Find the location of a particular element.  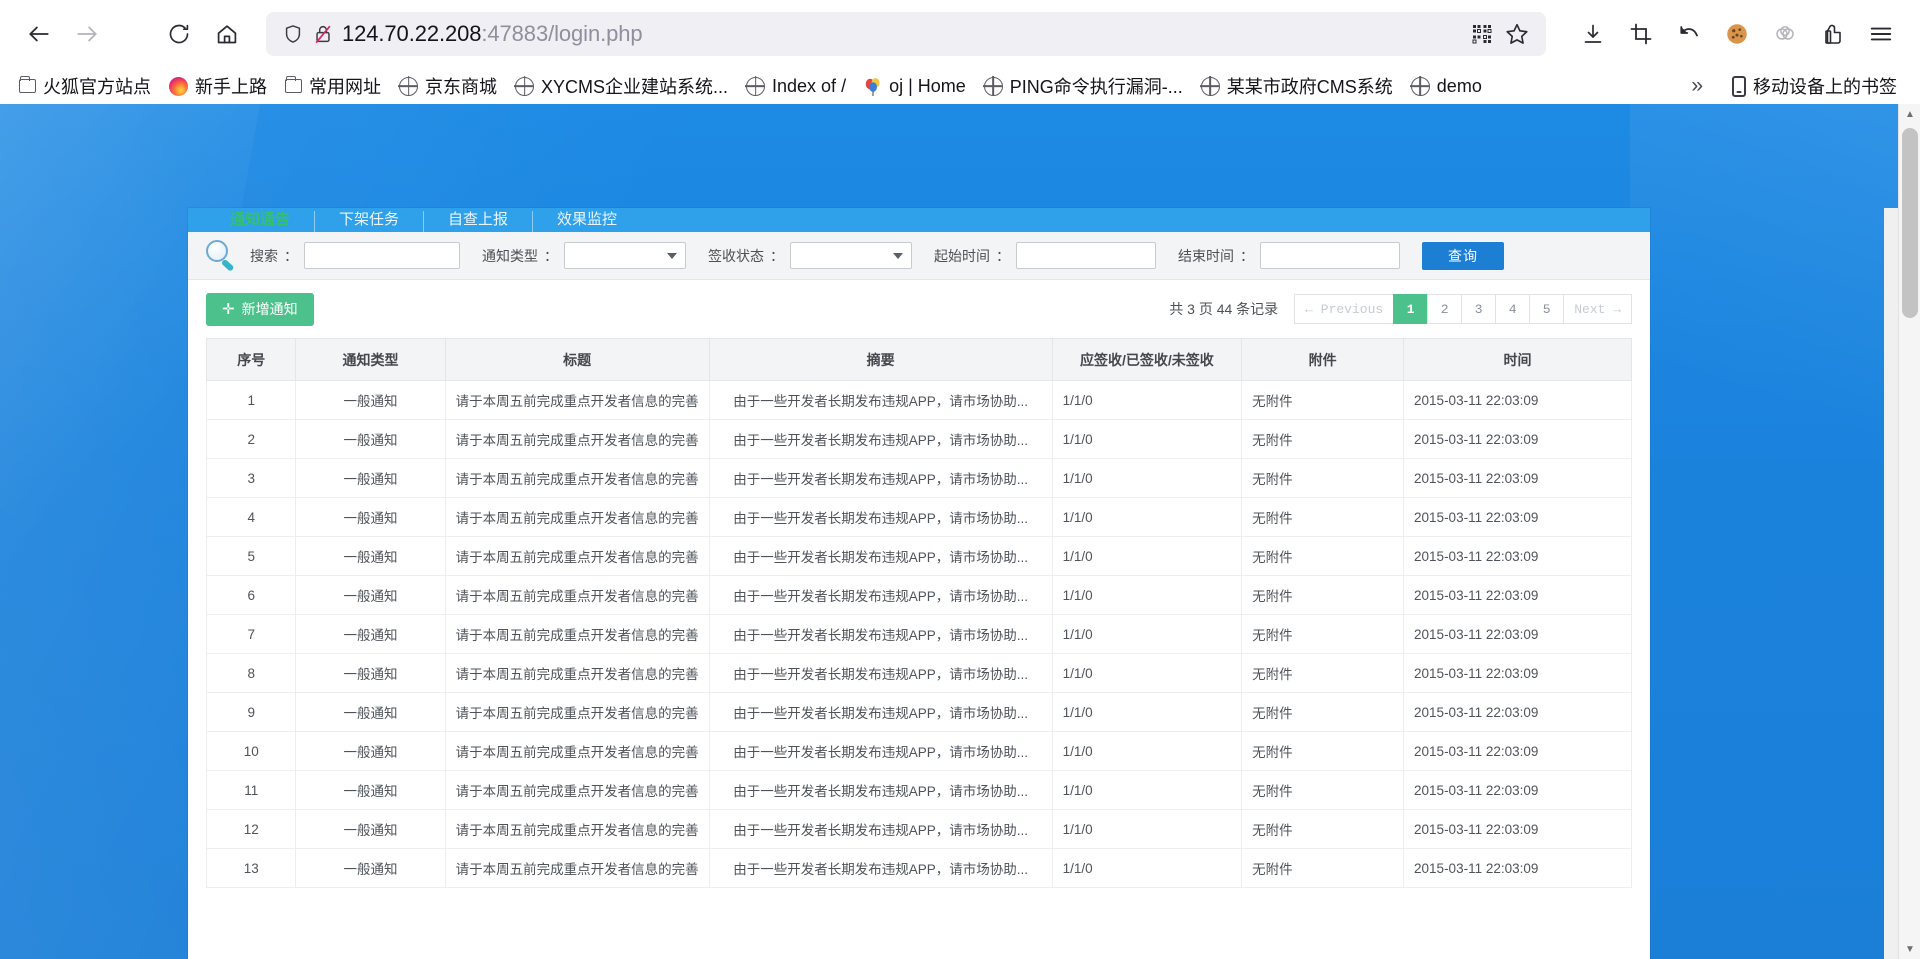

lock-crossed-icon is located at coordinates (323, 34).